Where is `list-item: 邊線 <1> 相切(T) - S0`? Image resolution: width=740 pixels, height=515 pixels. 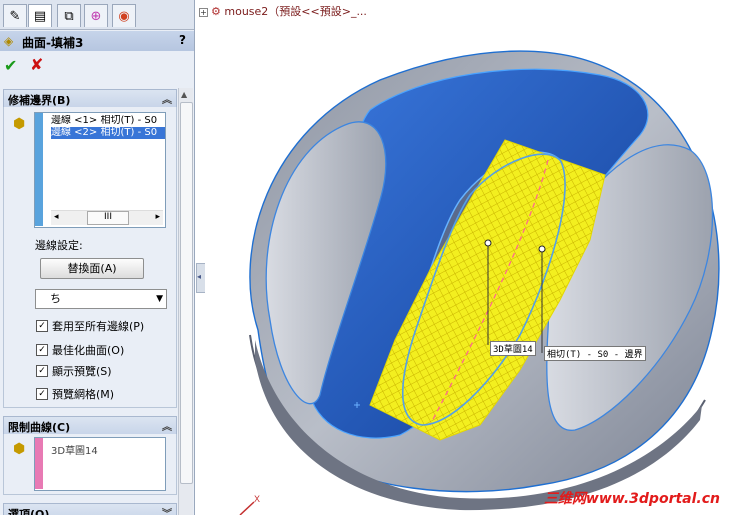
list-item: 邊線 <1> 相切(T) - S0 is located at coordinates (108, 121).